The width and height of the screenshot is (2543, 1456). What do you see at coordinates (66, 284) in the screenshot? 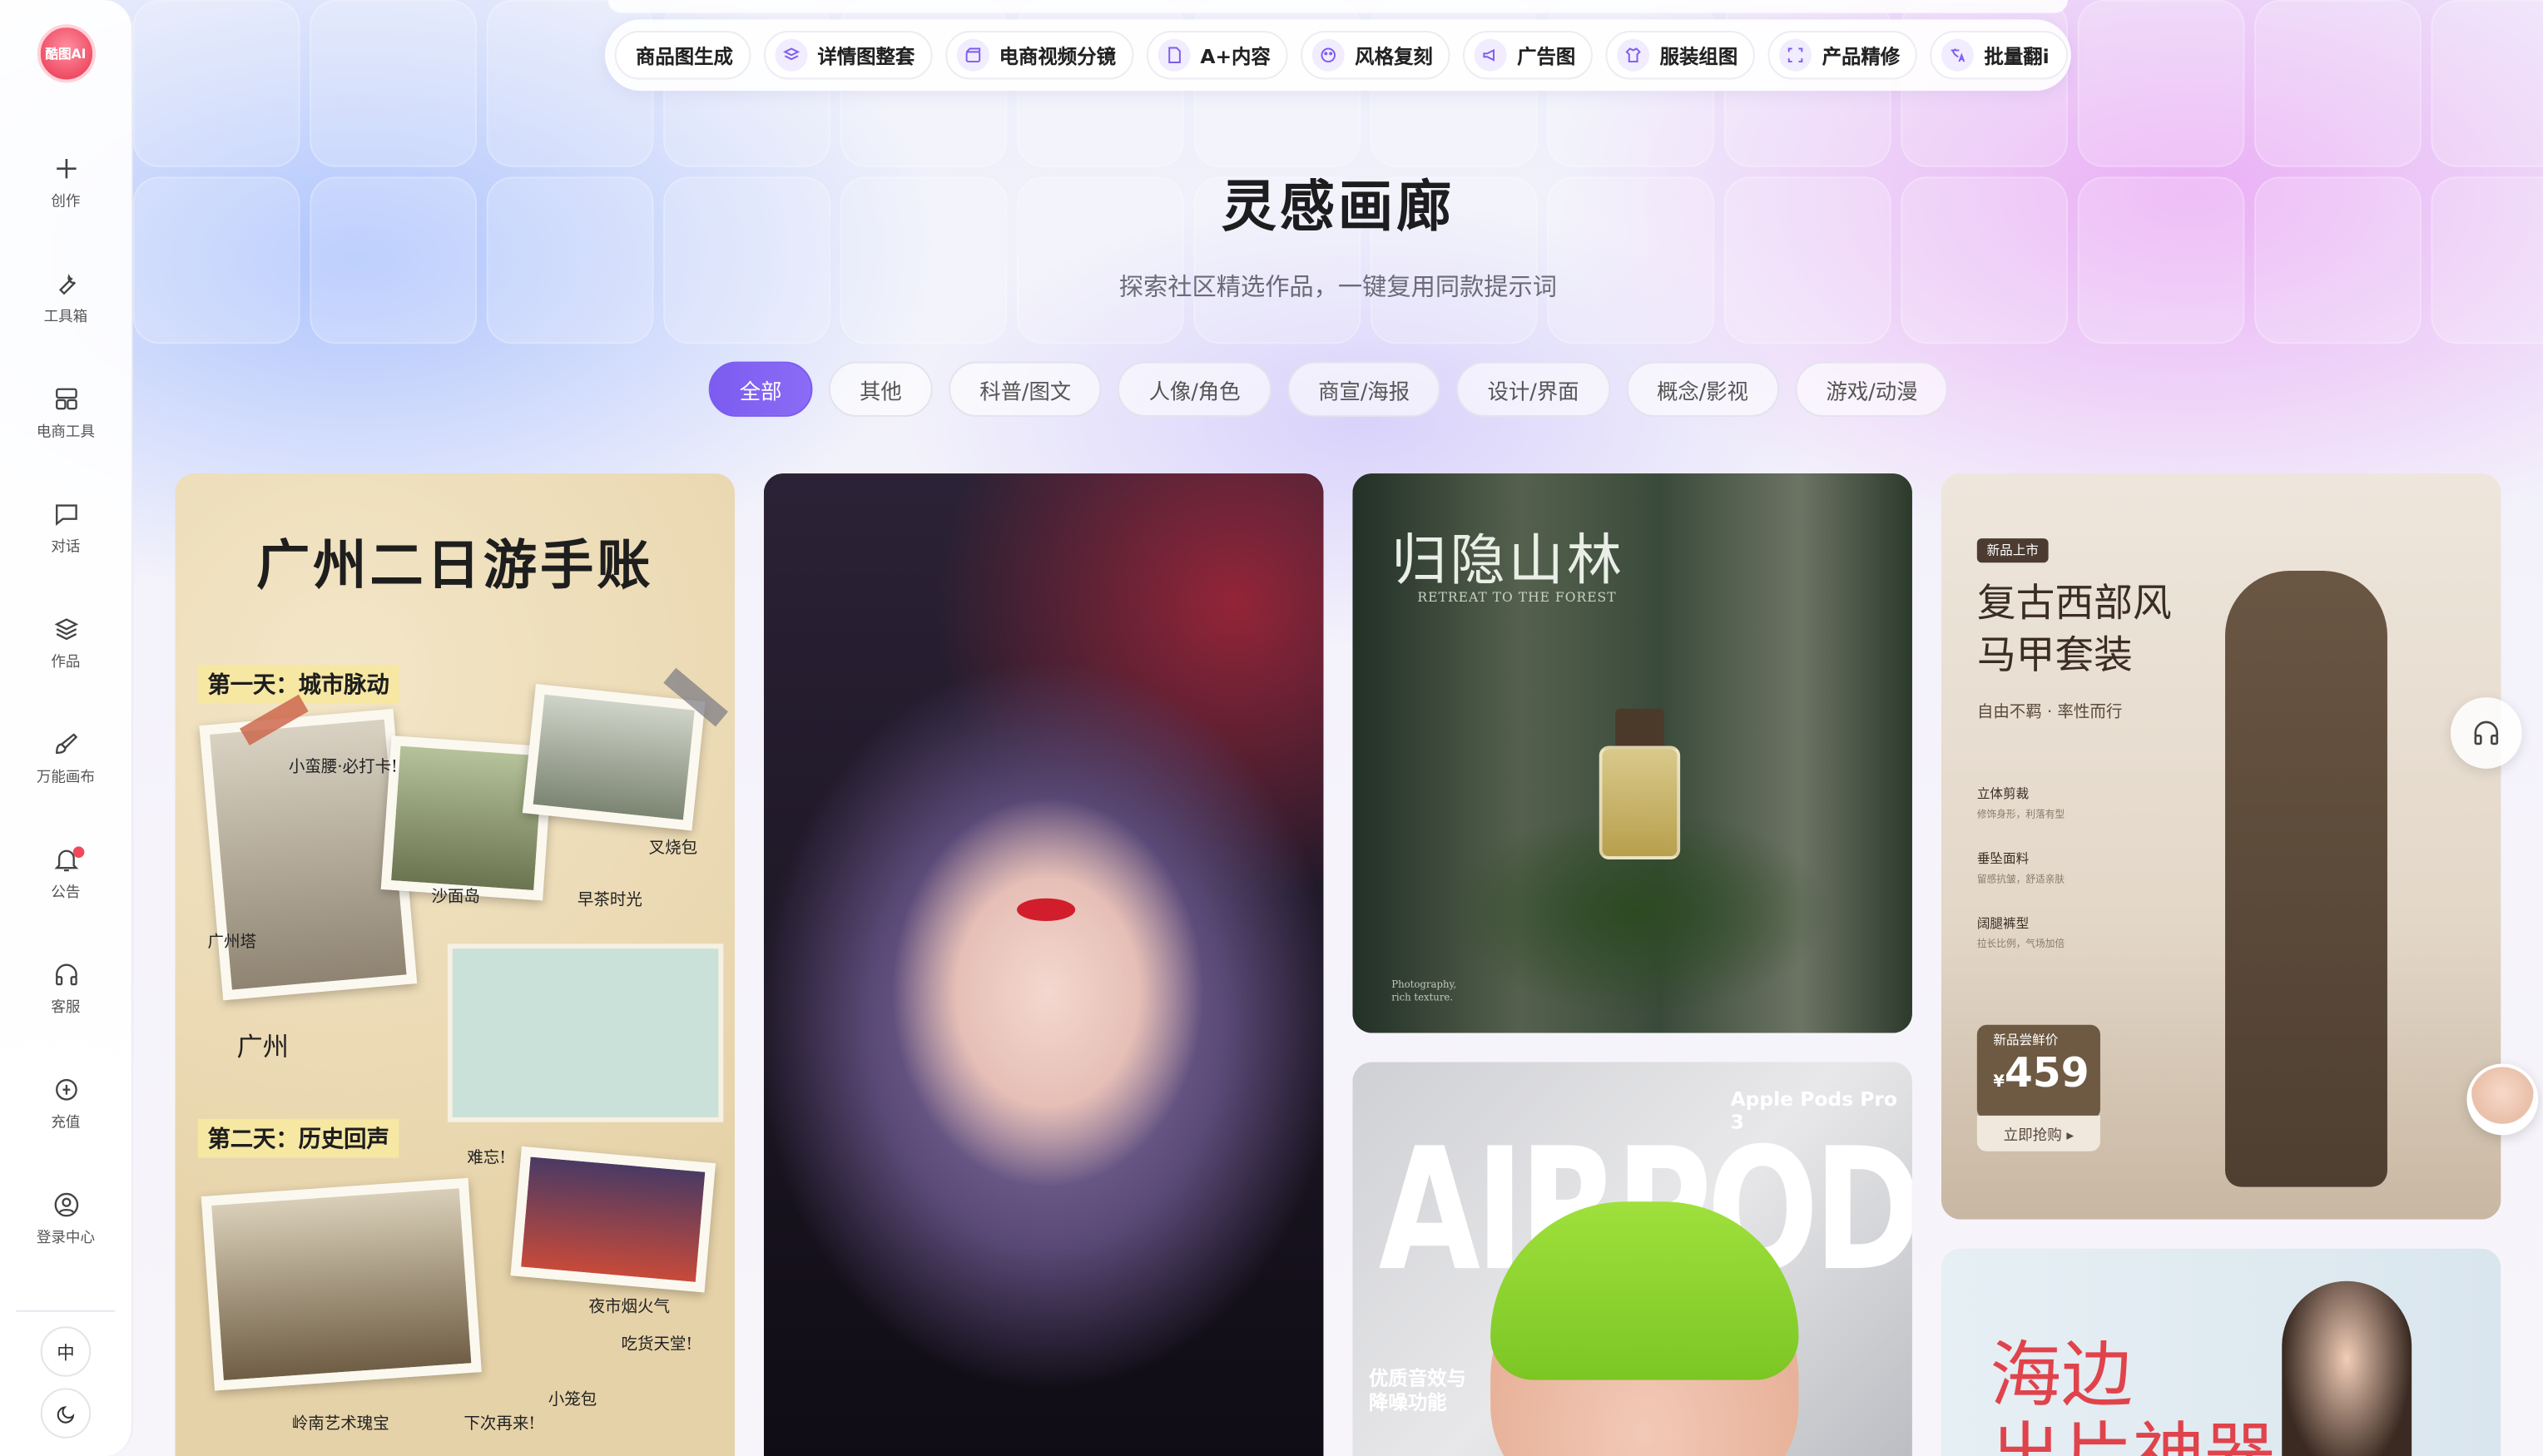
I see `wrench-icon` at bounding box center [66, 284].